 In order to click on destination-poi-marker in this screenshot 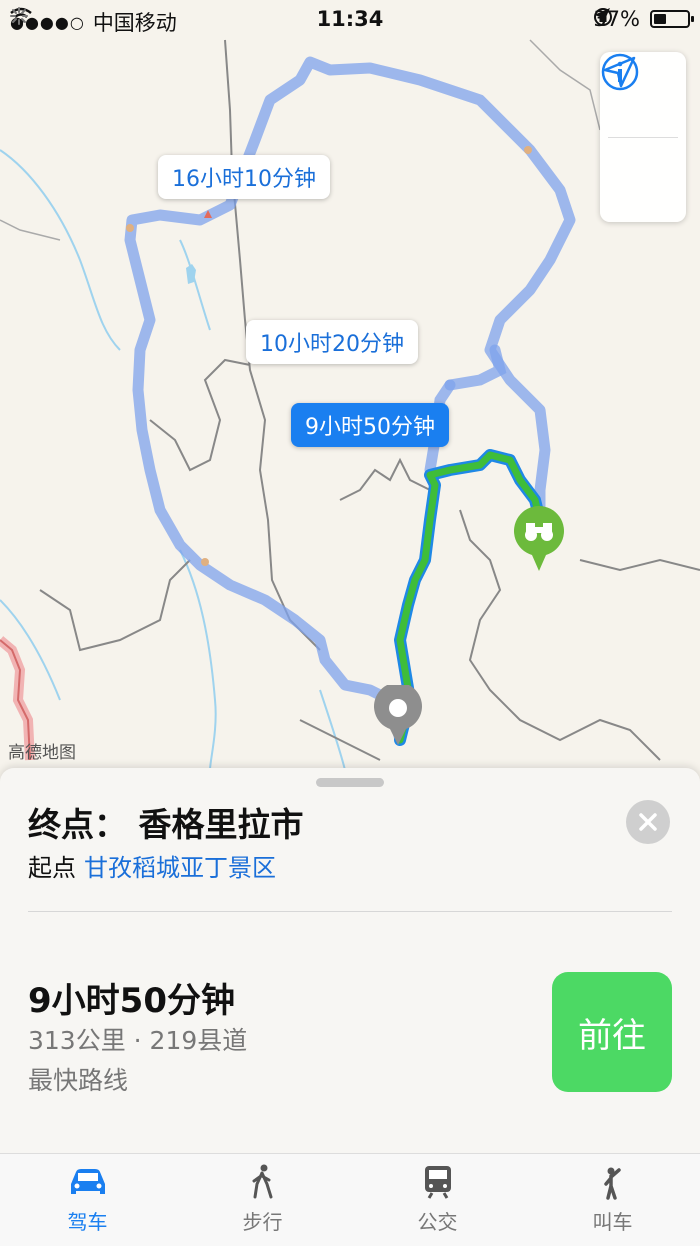, I will do `click(539, 540)`.